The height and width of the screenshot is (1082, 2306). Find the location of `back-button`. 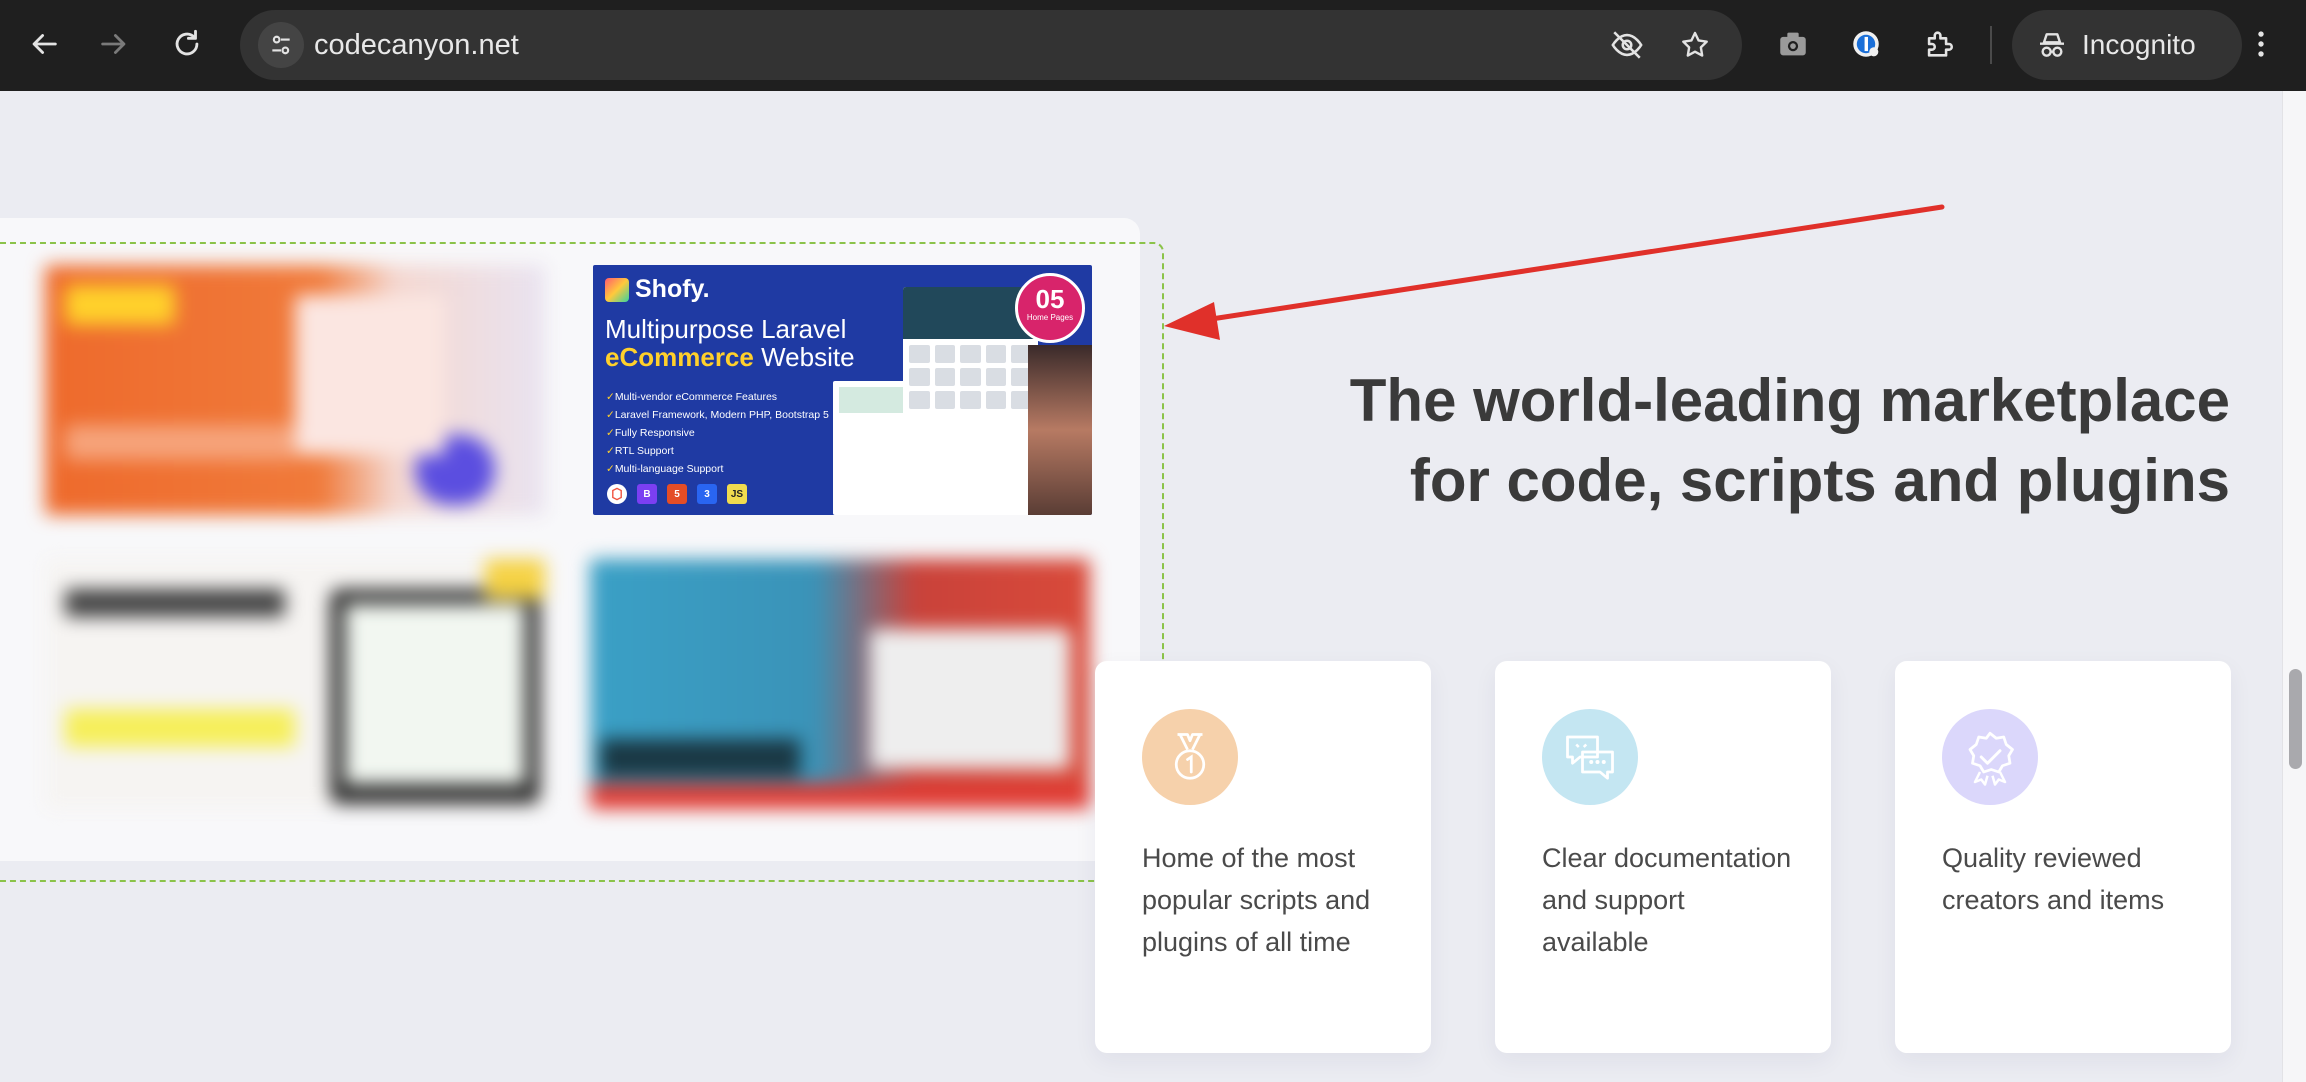

back-button is located at coordinates (44, 44).